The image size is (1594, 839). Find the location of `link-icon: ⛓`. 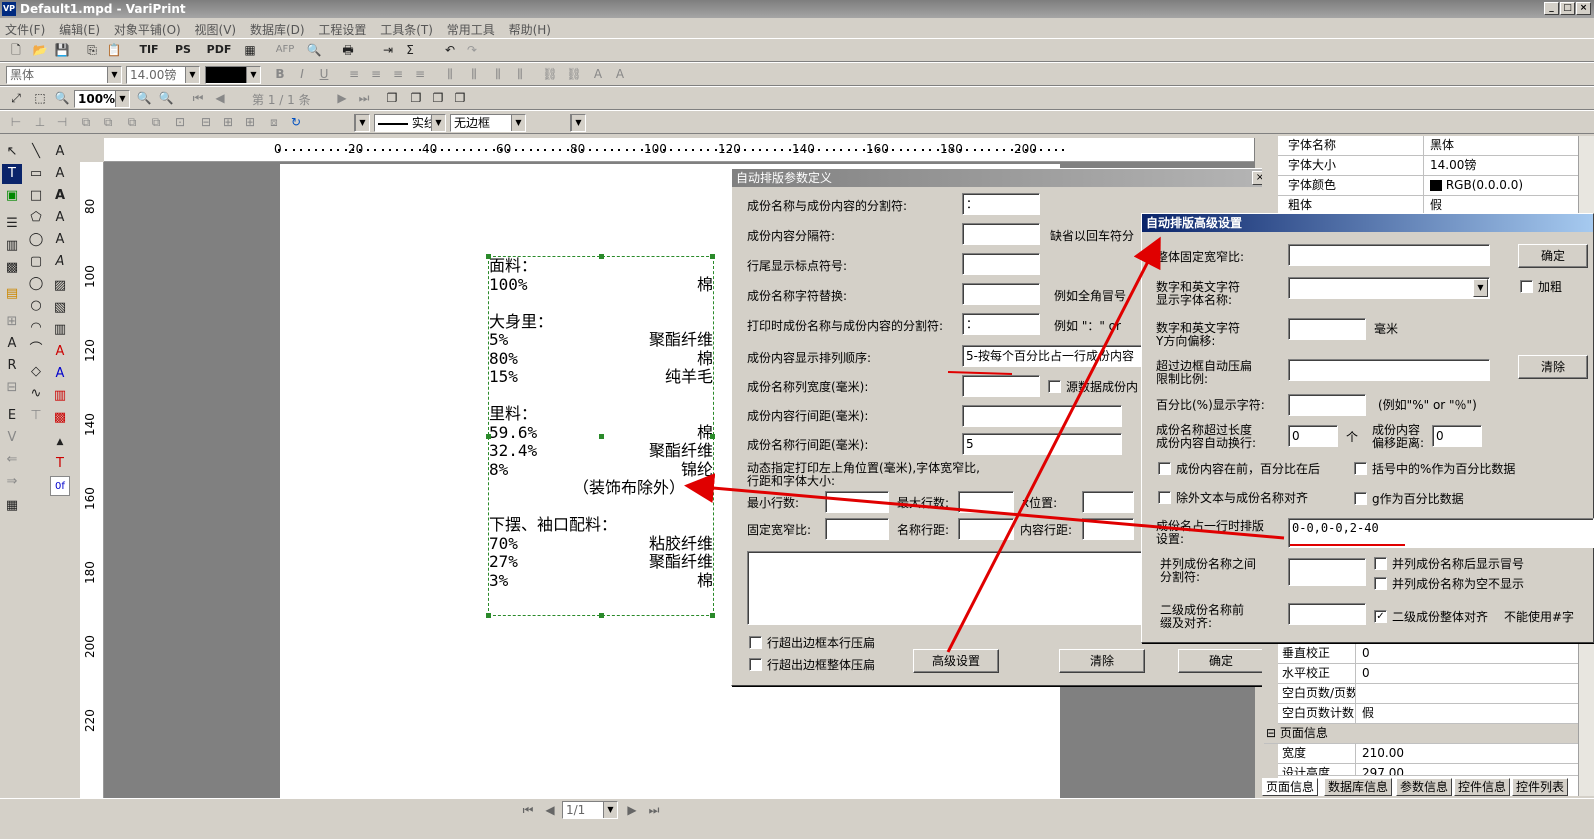

link-icon: ⛓ is located at coordinates (550, 74).